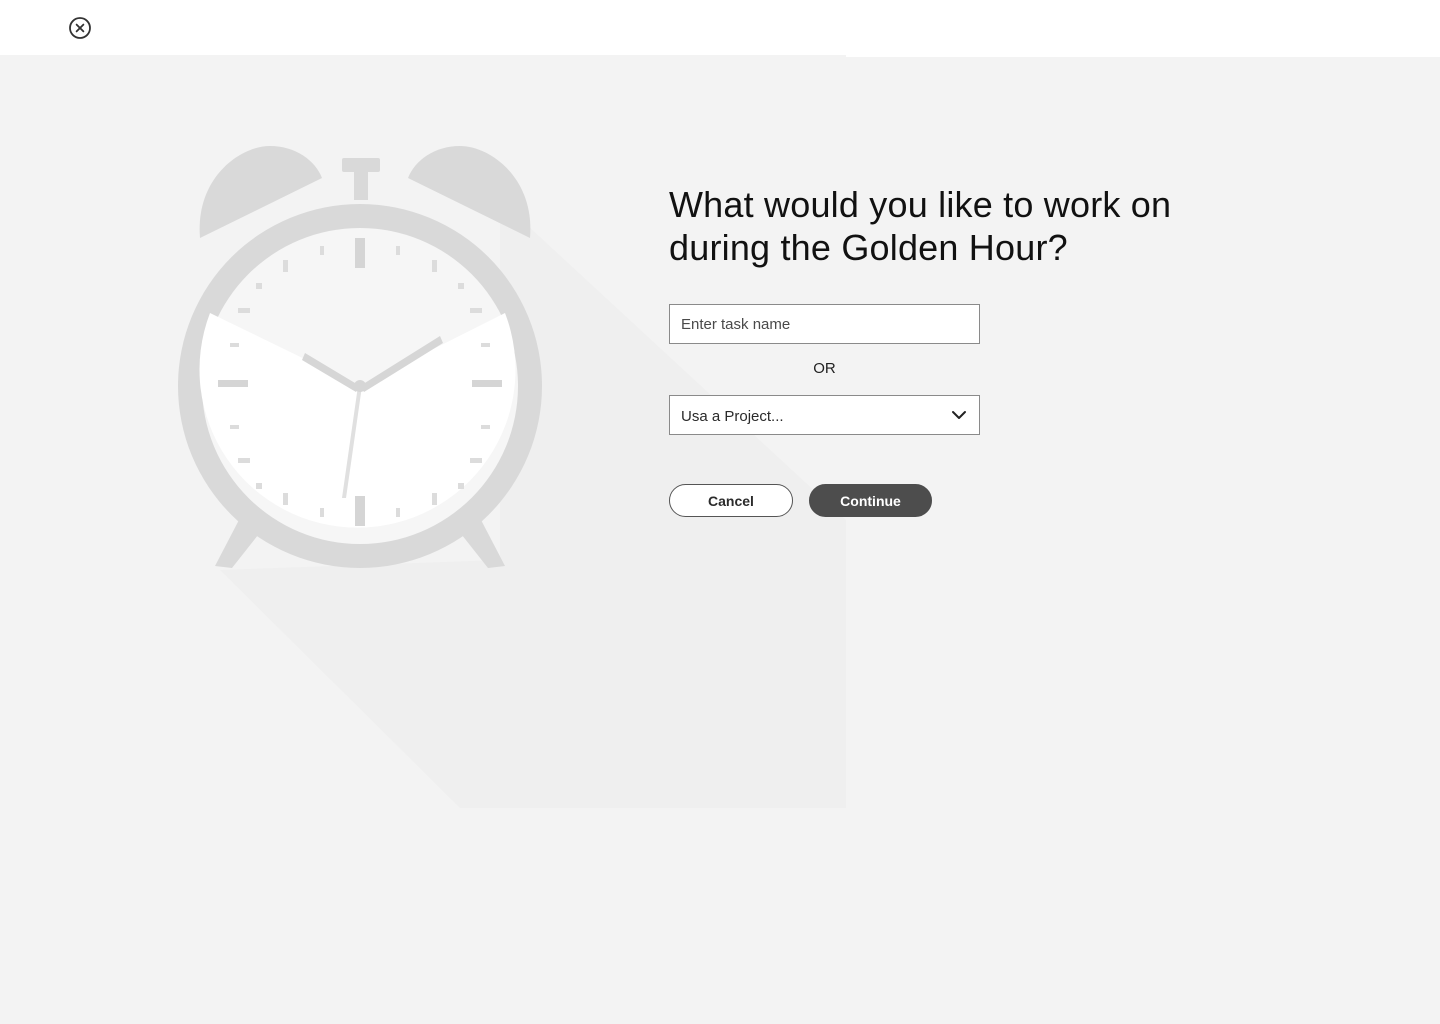 The width and height of the screenshot is (1440, 1024). What do you see at coordinates (824, 368) in the screenshot?
I see `or-separator: OR` at bounding box center [824, 368].